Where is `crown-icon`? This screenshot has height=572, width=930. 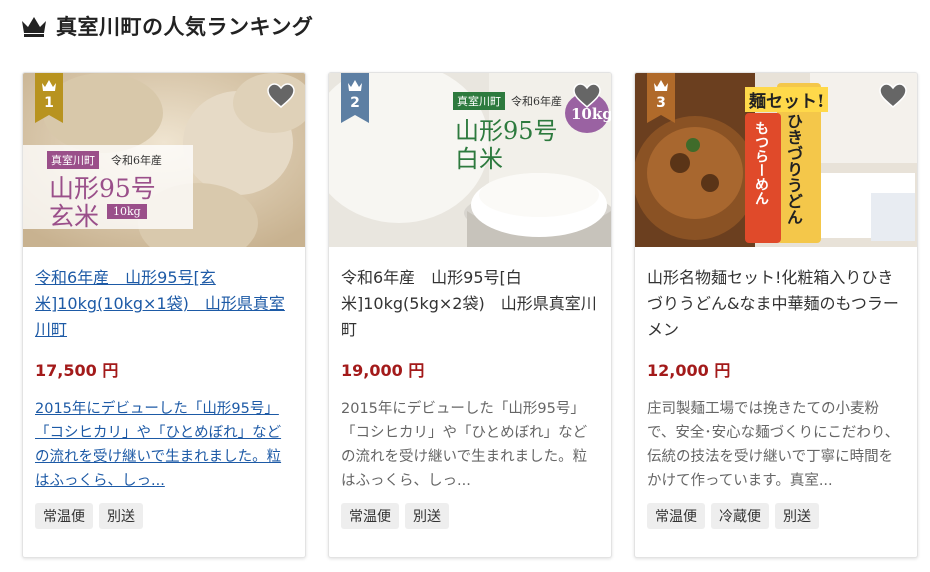 crown-icon is located at coordinates (34, 26).